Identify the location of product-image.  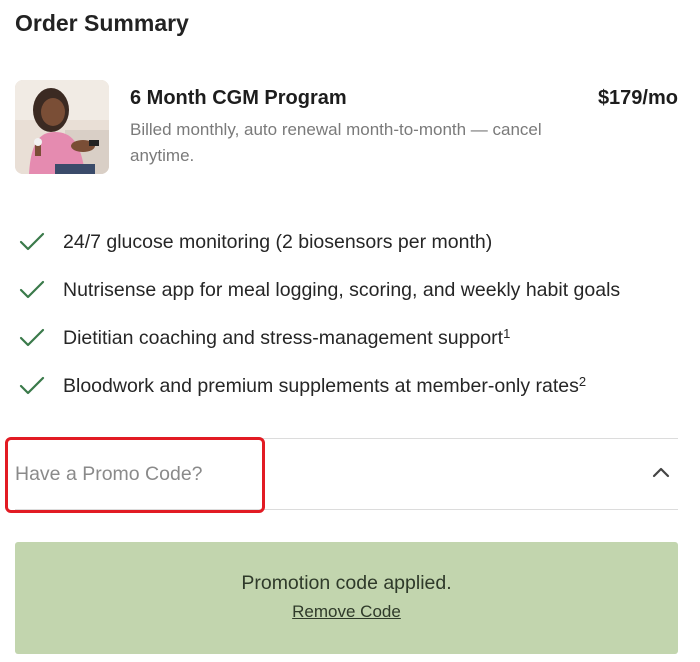
(62, 127).